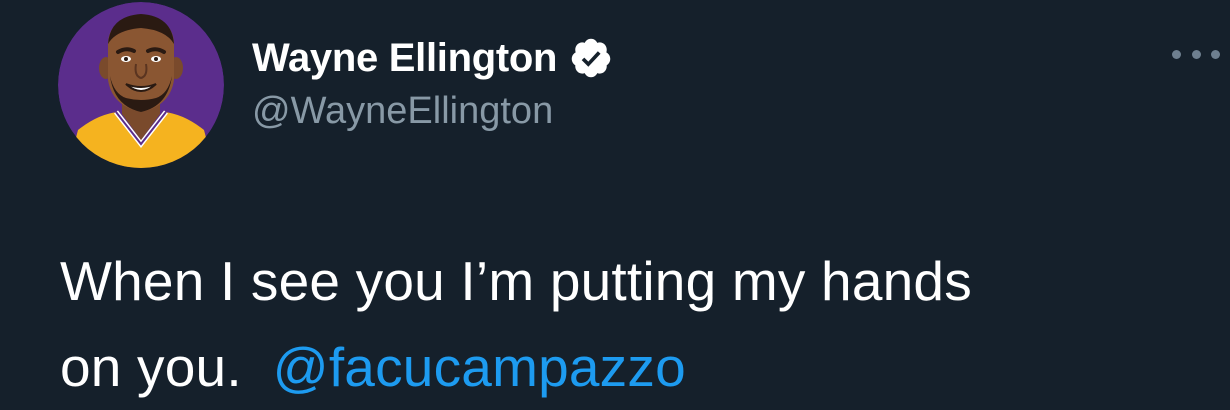 Image resolution: width=1230 pixels, height=410 pixels. I want to click on tweet-text-line-2-text: on you., so click(151, 367).